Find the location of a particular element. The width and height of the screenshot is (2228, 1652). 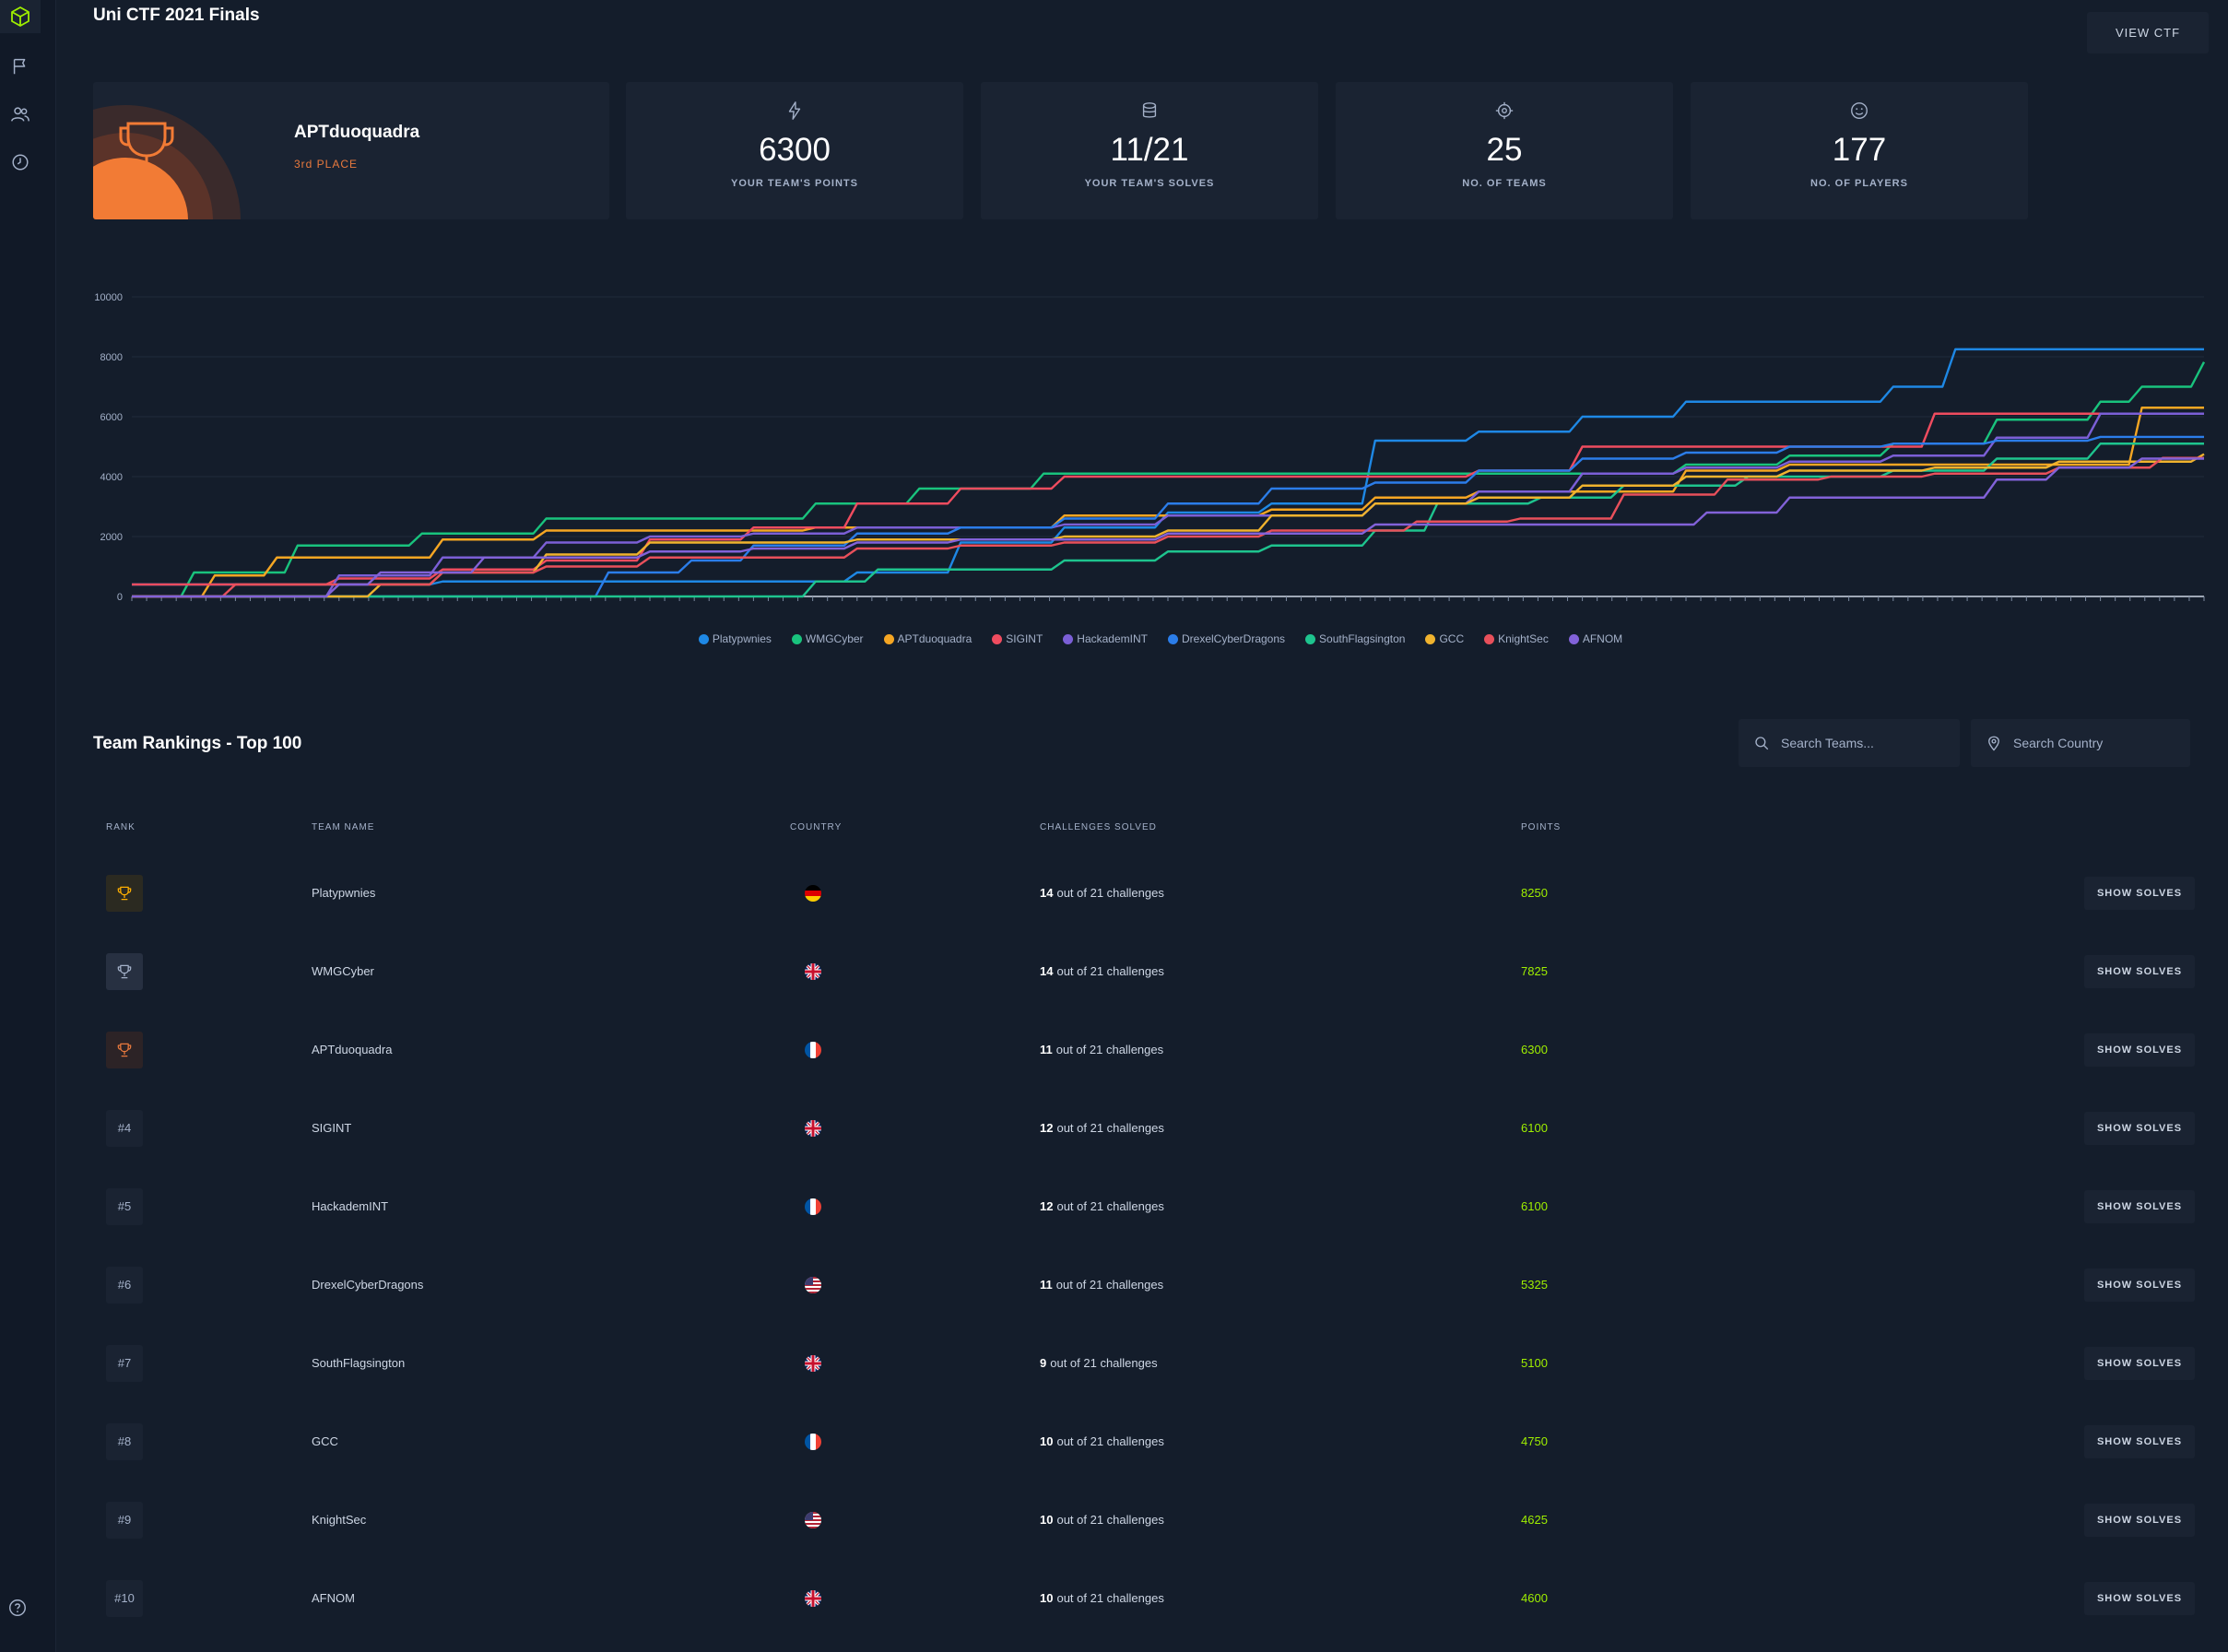

rank-number: #10 is located at coordinates (124, 1598).